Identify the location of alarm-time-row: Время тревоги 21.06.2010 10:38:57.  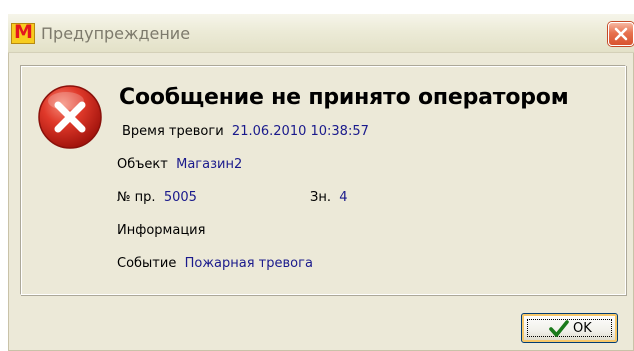
(245, 131).